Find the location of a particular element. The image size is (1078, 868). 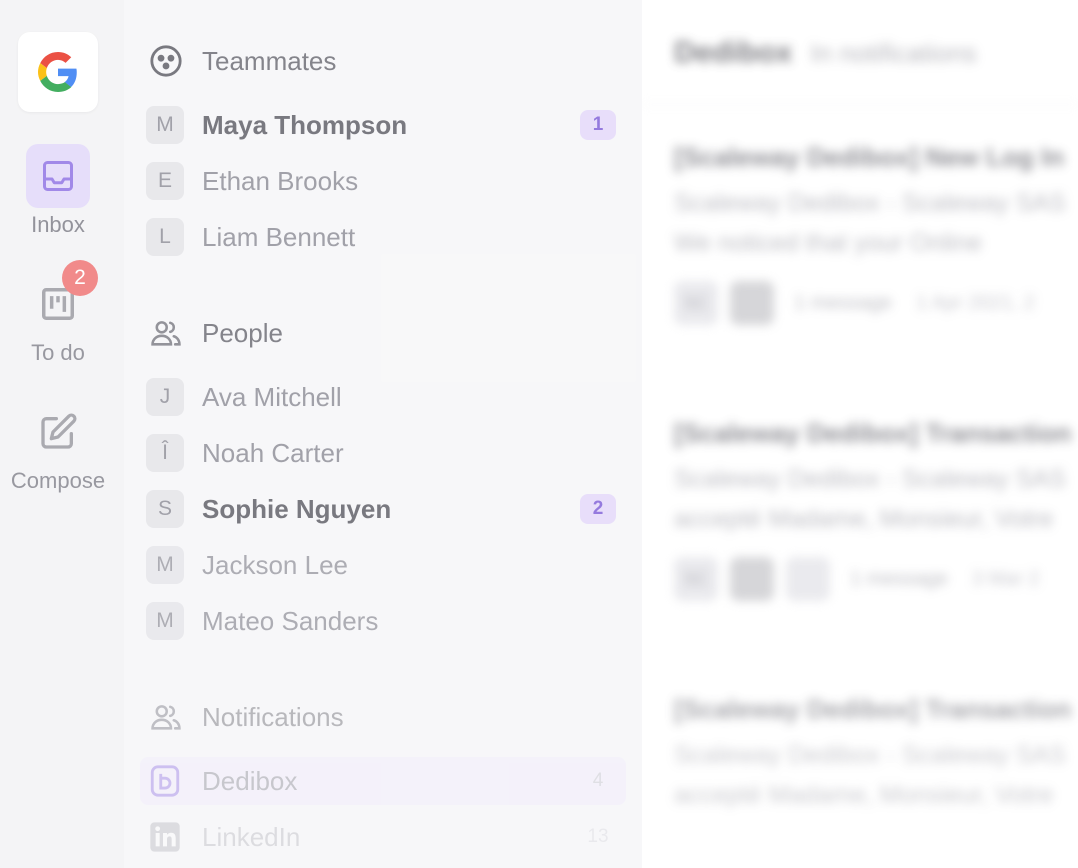

contact-name: LinkedIn is located at coordinates (251, 836).